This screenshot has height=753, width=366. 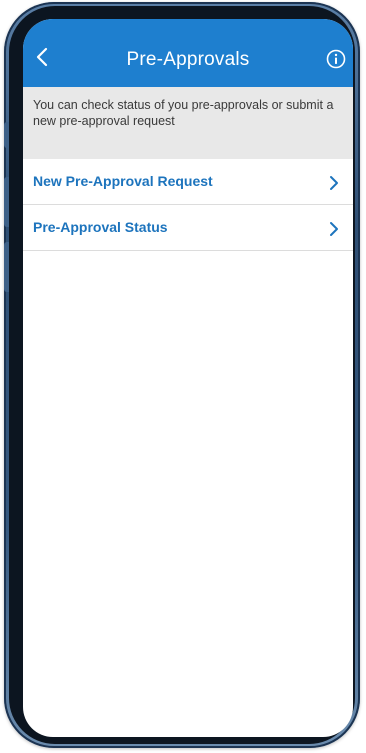 What do you see at coordinates (188, 59) in the screenshot?
I see `page-title: Pre-Approvals` at bounding box center [188, 59].